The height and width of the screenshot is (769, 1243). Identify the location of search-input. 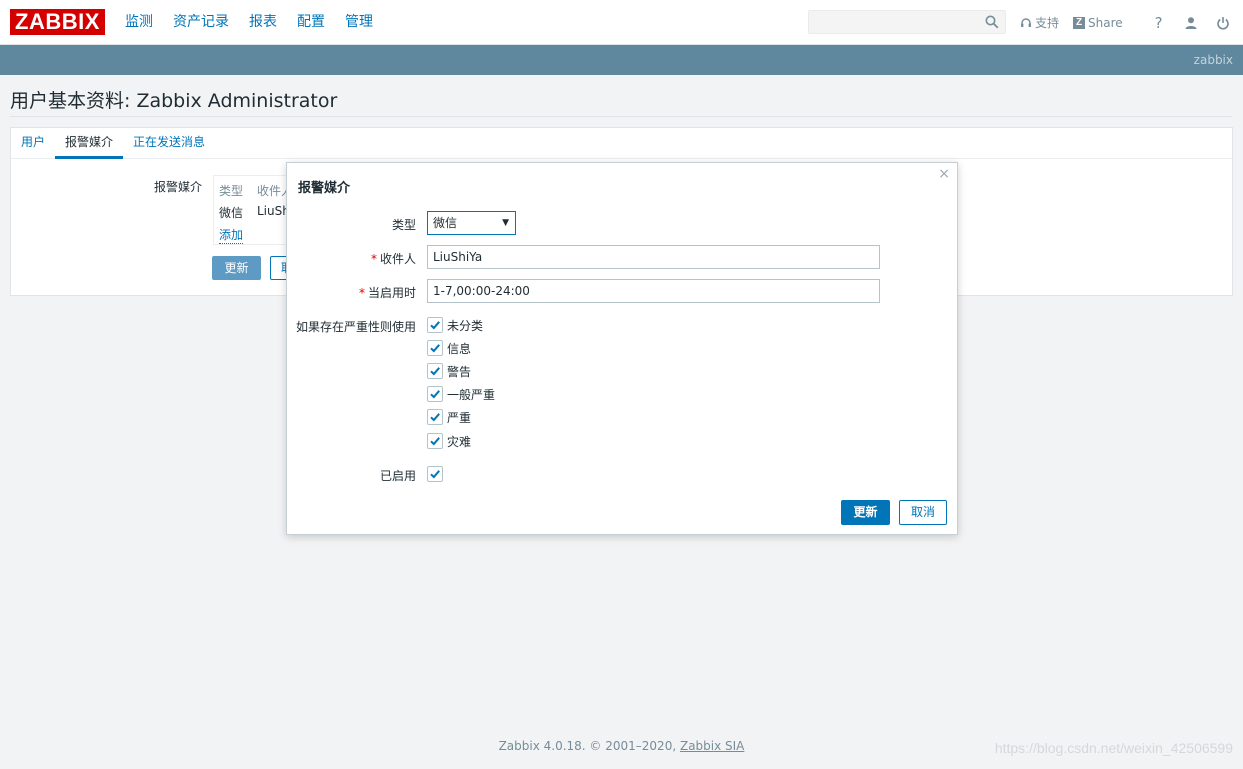
(907, 22).